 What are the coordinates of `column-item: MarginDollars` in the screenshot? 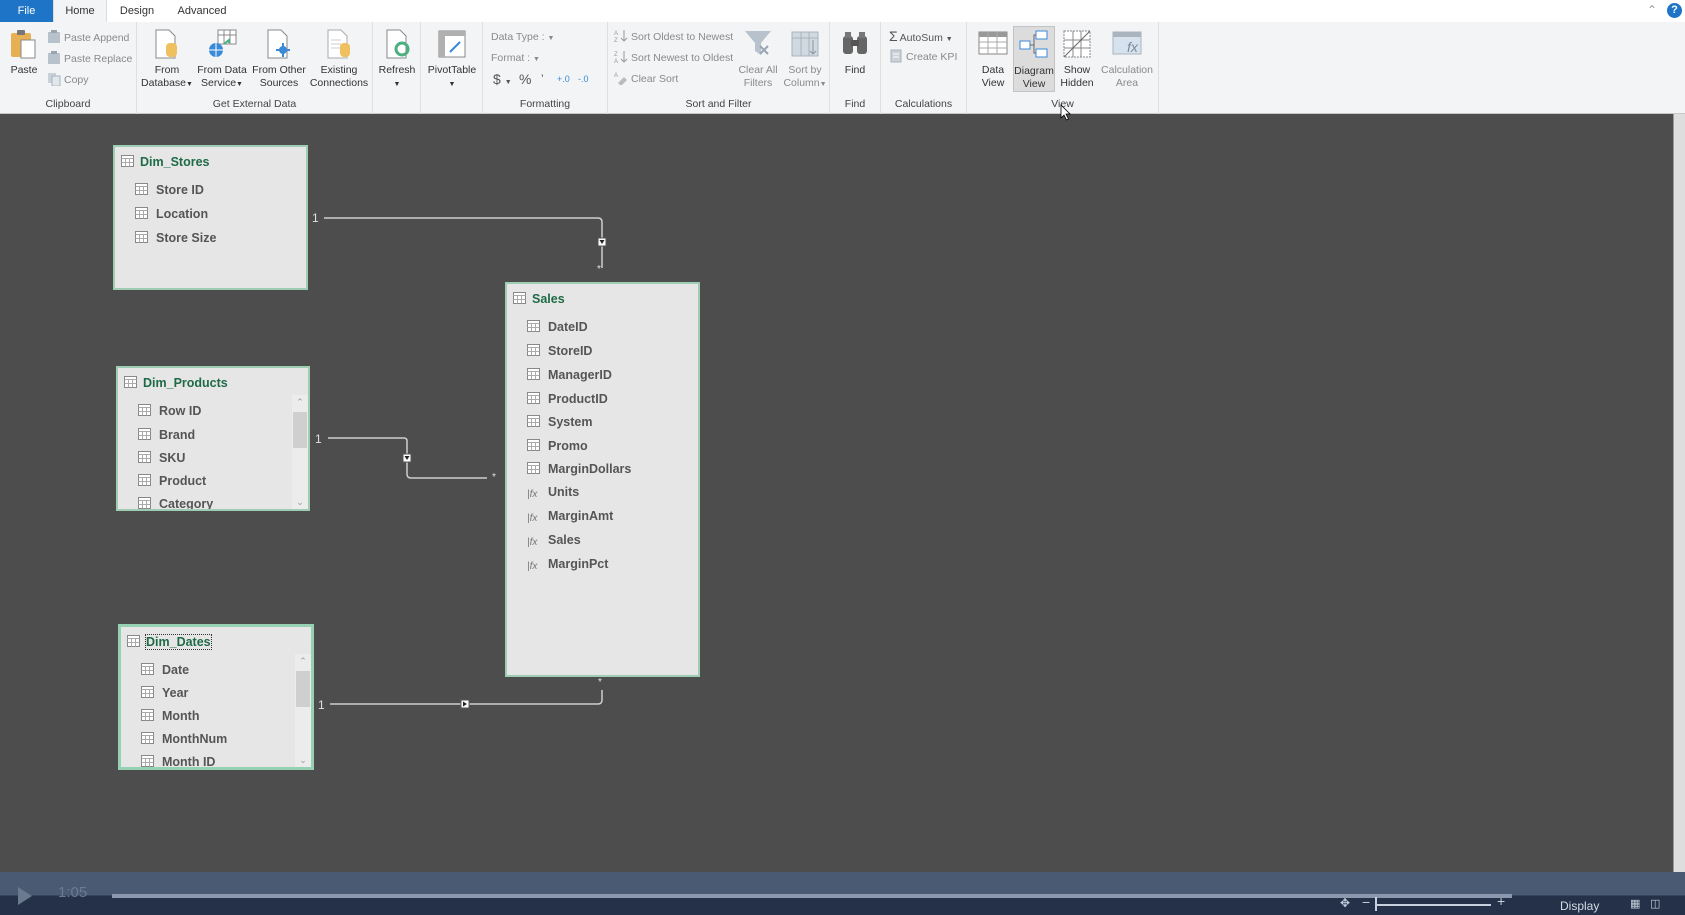 It's located at (579, 470).